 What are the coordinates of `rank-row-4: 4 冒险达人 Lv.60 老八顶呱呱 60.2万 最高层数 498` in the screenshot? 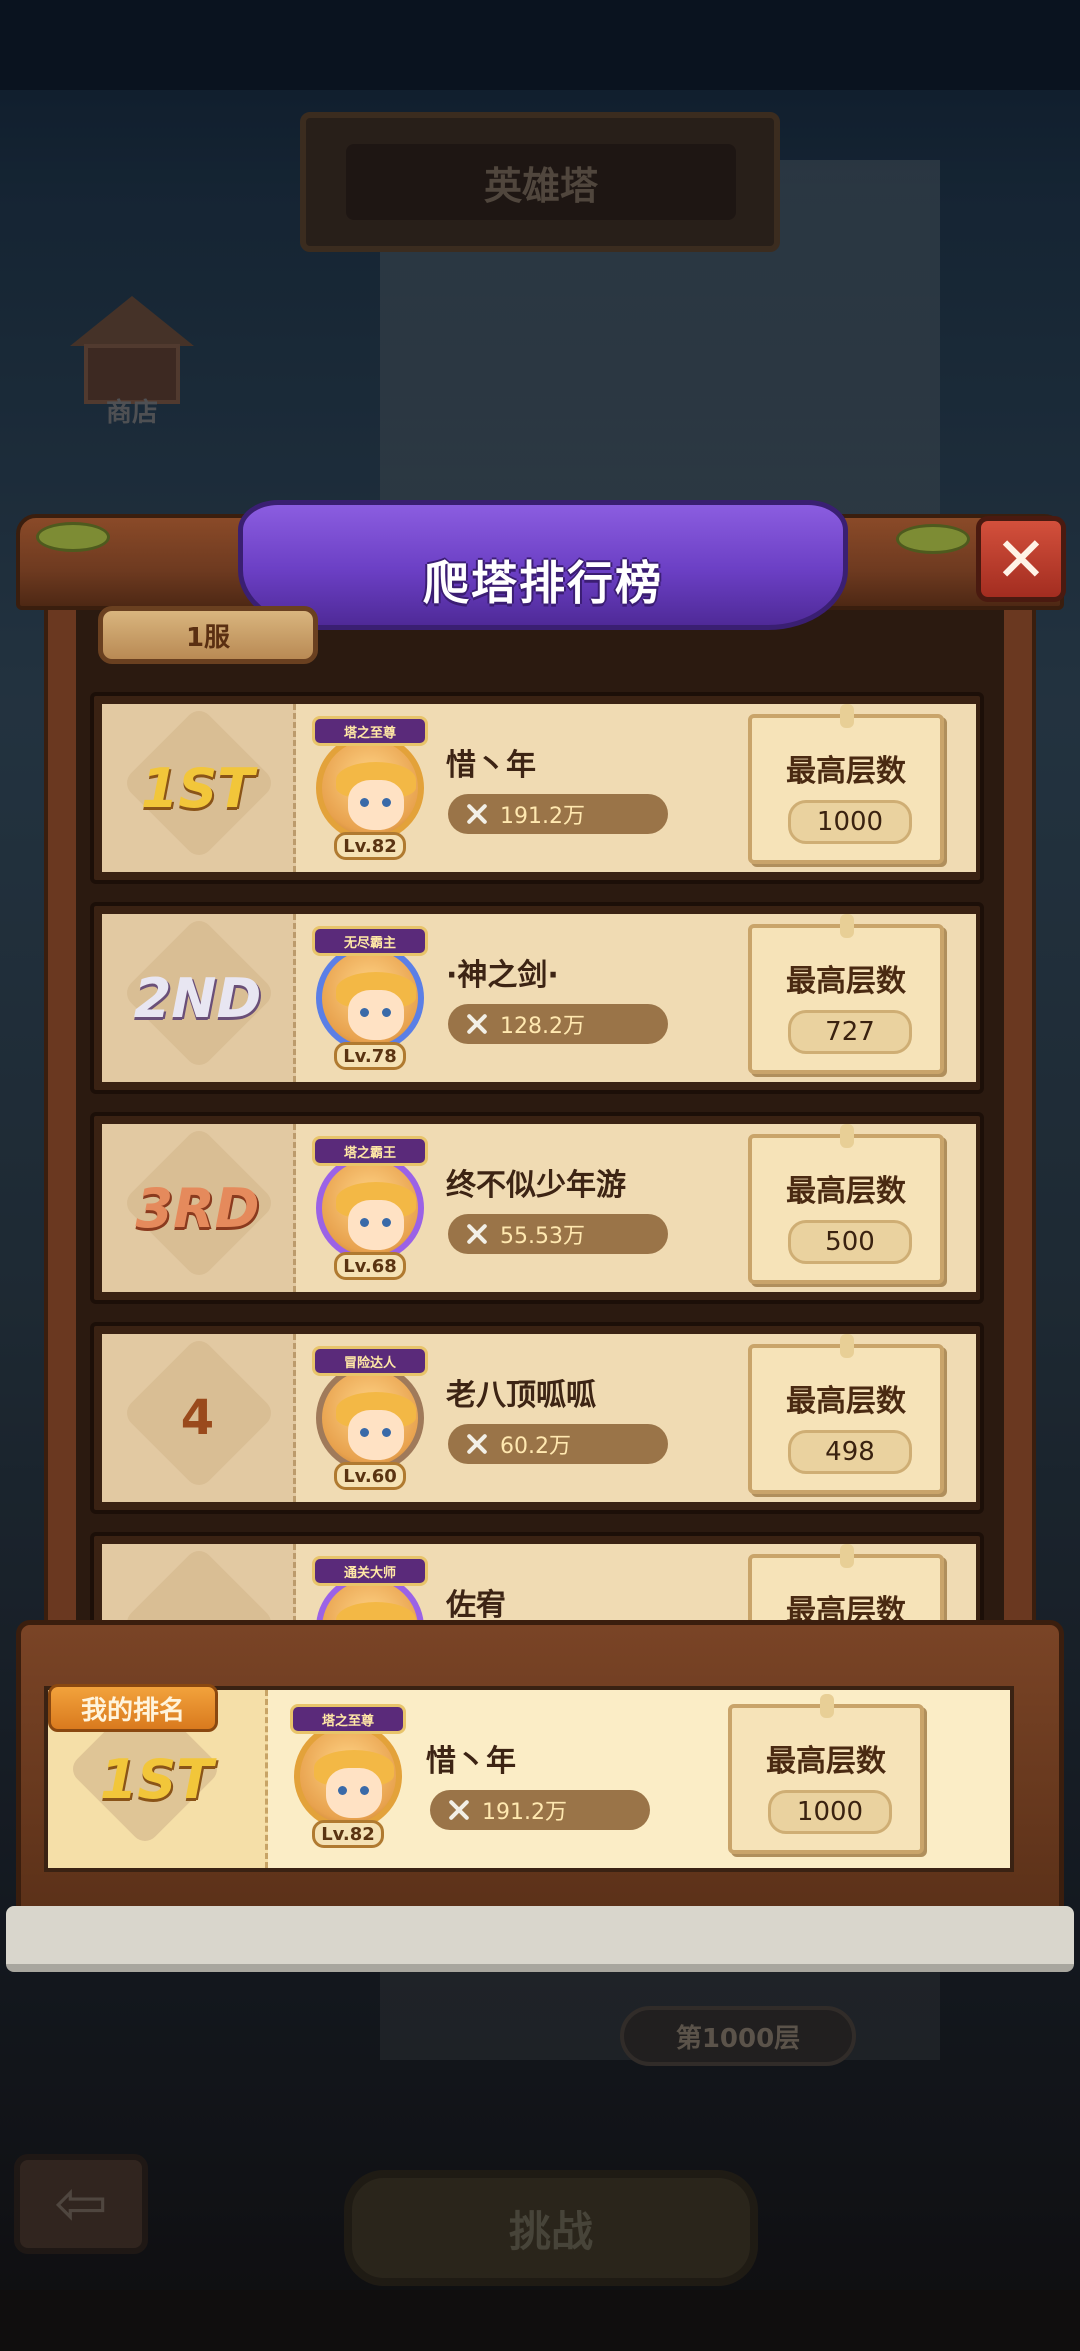 It's located at (537, 1418).